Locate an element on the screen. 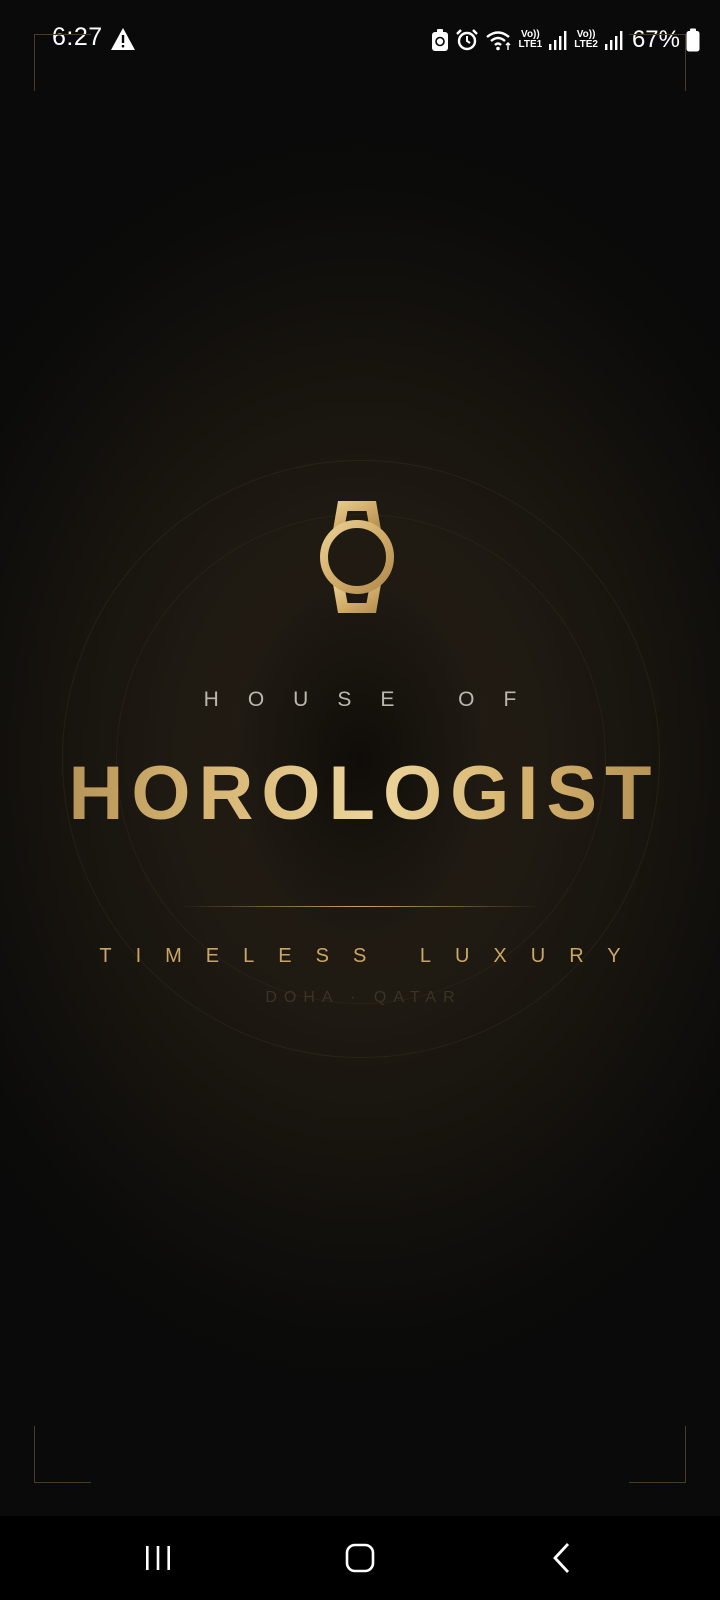  corner-bracket-bottom-right is located at coordinates (657, 1454).